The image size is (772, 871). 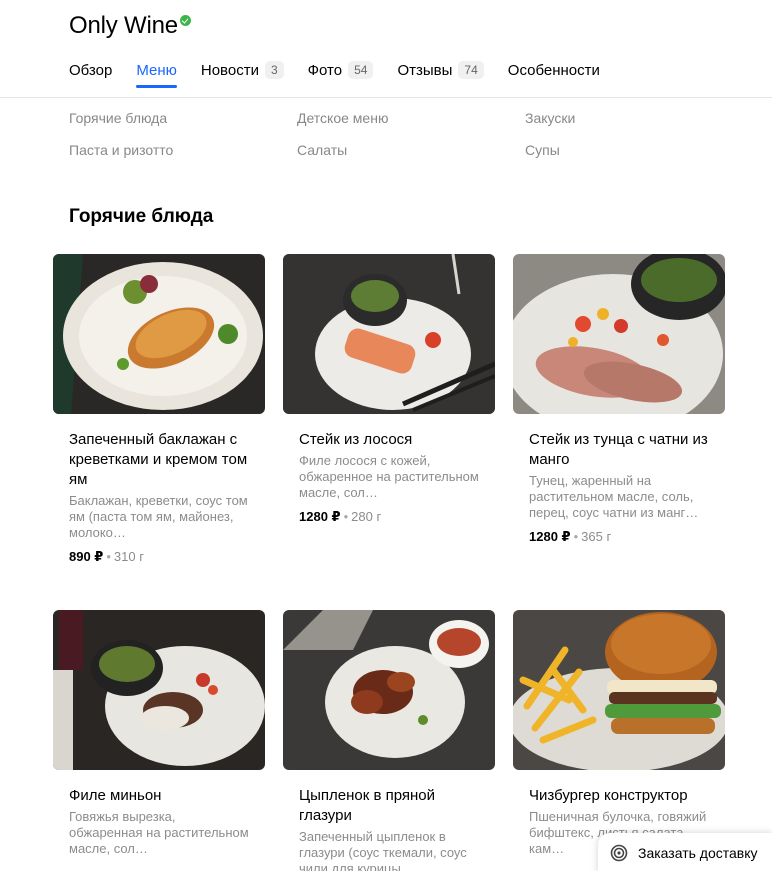 I want to click on category-link: Паста и ризотто, so click(x=183, y=150).